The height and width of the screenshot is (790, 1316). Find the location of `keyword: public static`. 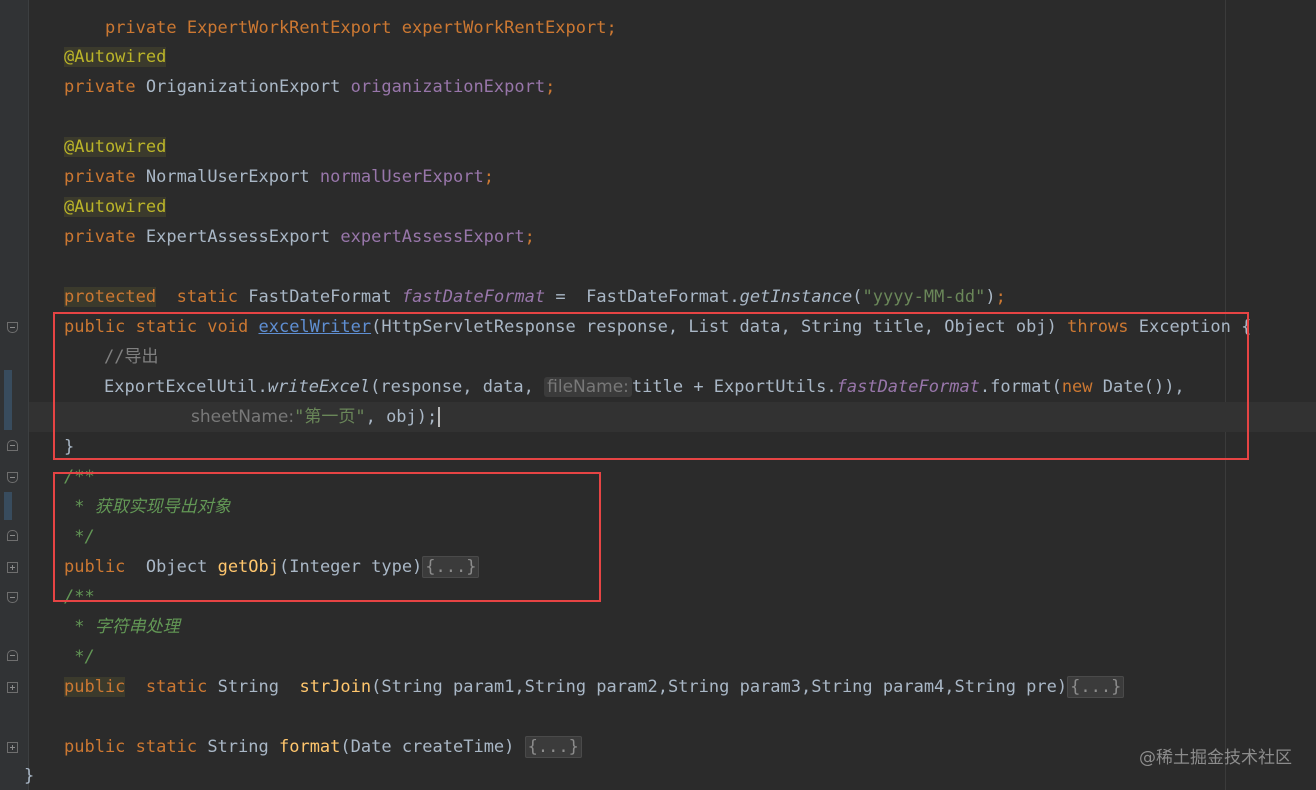

keyword: public static is located at coordinates (131, 747).